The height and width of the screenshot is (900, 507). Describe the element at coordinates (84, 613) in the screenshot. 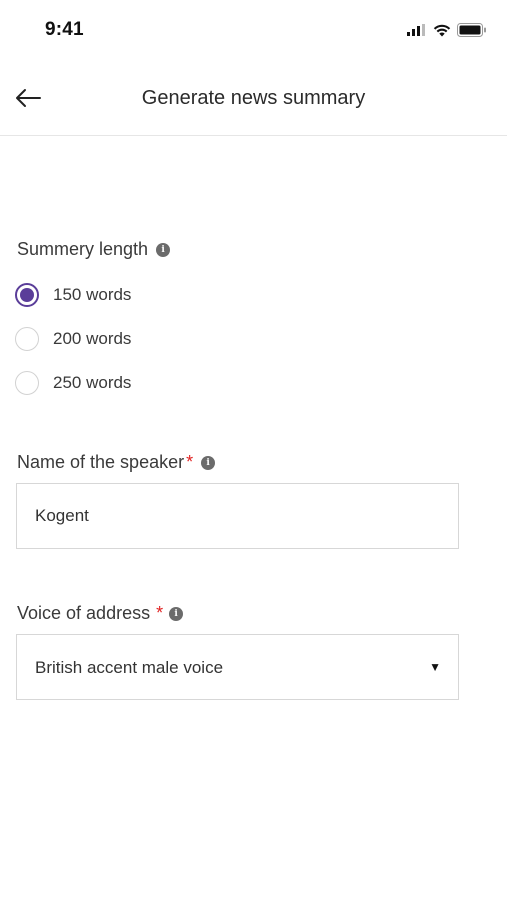

I see `voice-of-address-text: Voice of address` at that location.